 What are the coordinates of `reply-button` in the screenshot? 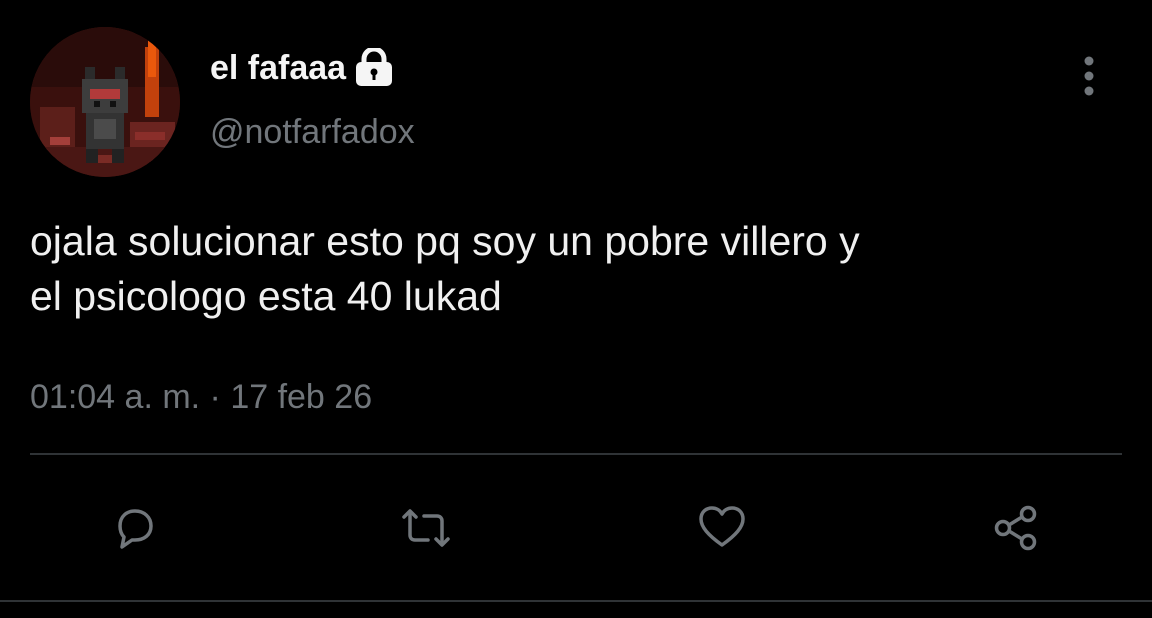 It's located at (135, 528).